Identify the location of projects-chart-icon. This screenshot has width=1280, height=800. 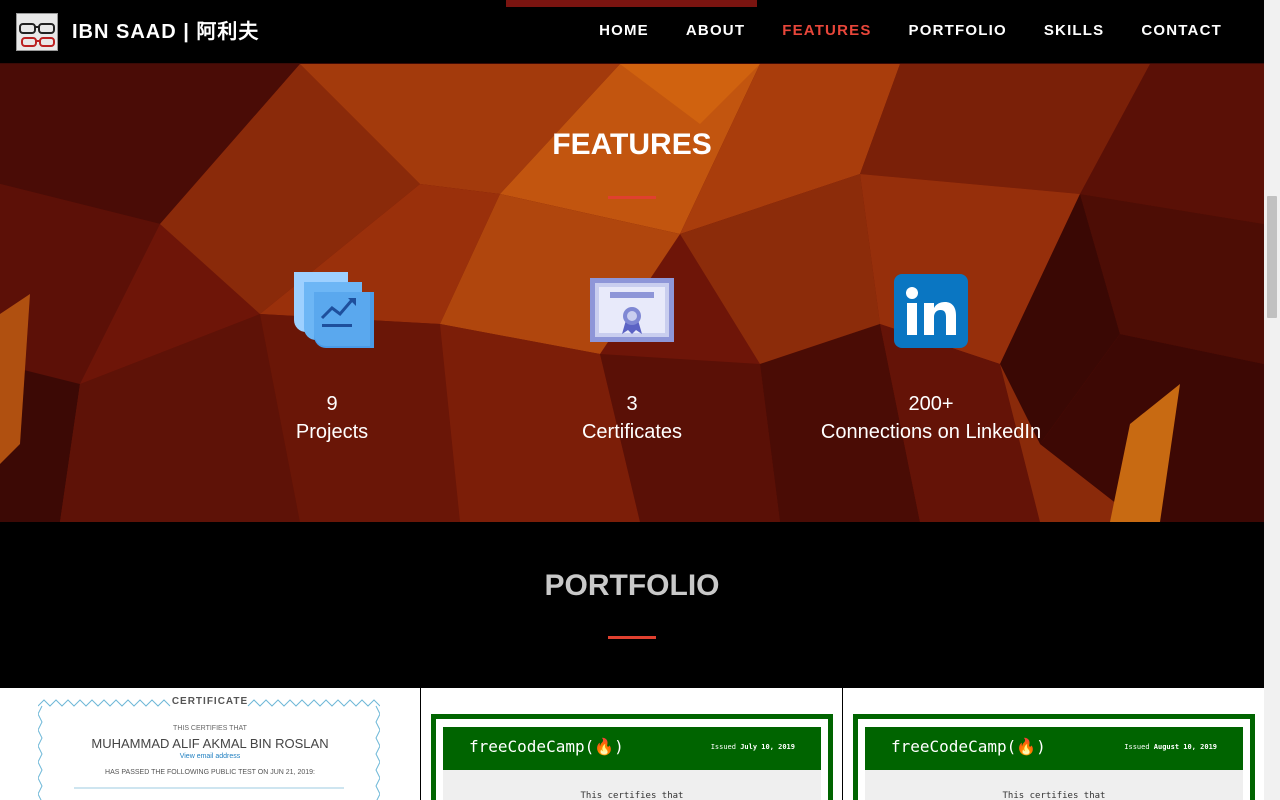
(332, 311).